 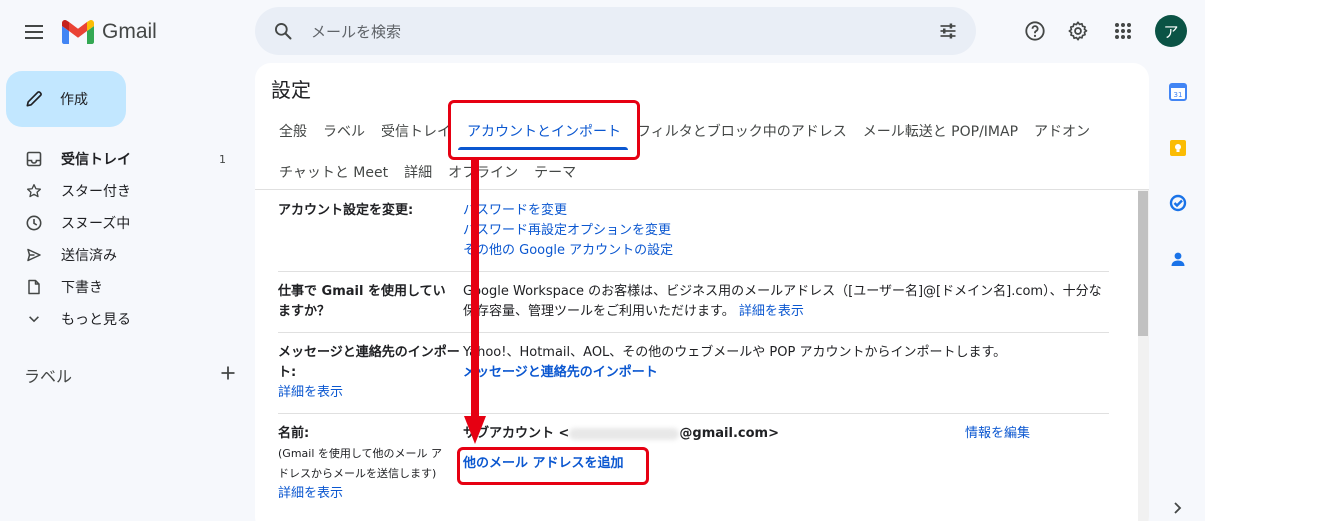 I want to click on workspace-learn-more-link: 詳細を表示, so click(x=771, y=311).